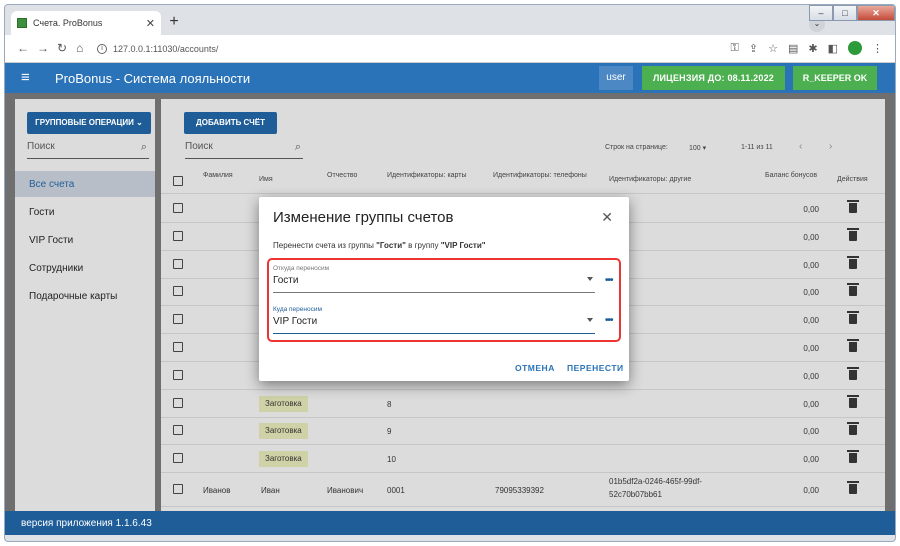 The width and height of the screenshot is (900, 546). What do you see at coordinates (523, 404) in the screenshot?
I see `table-row: Заготовка 8 0,00` at bounding box center [523, 404].